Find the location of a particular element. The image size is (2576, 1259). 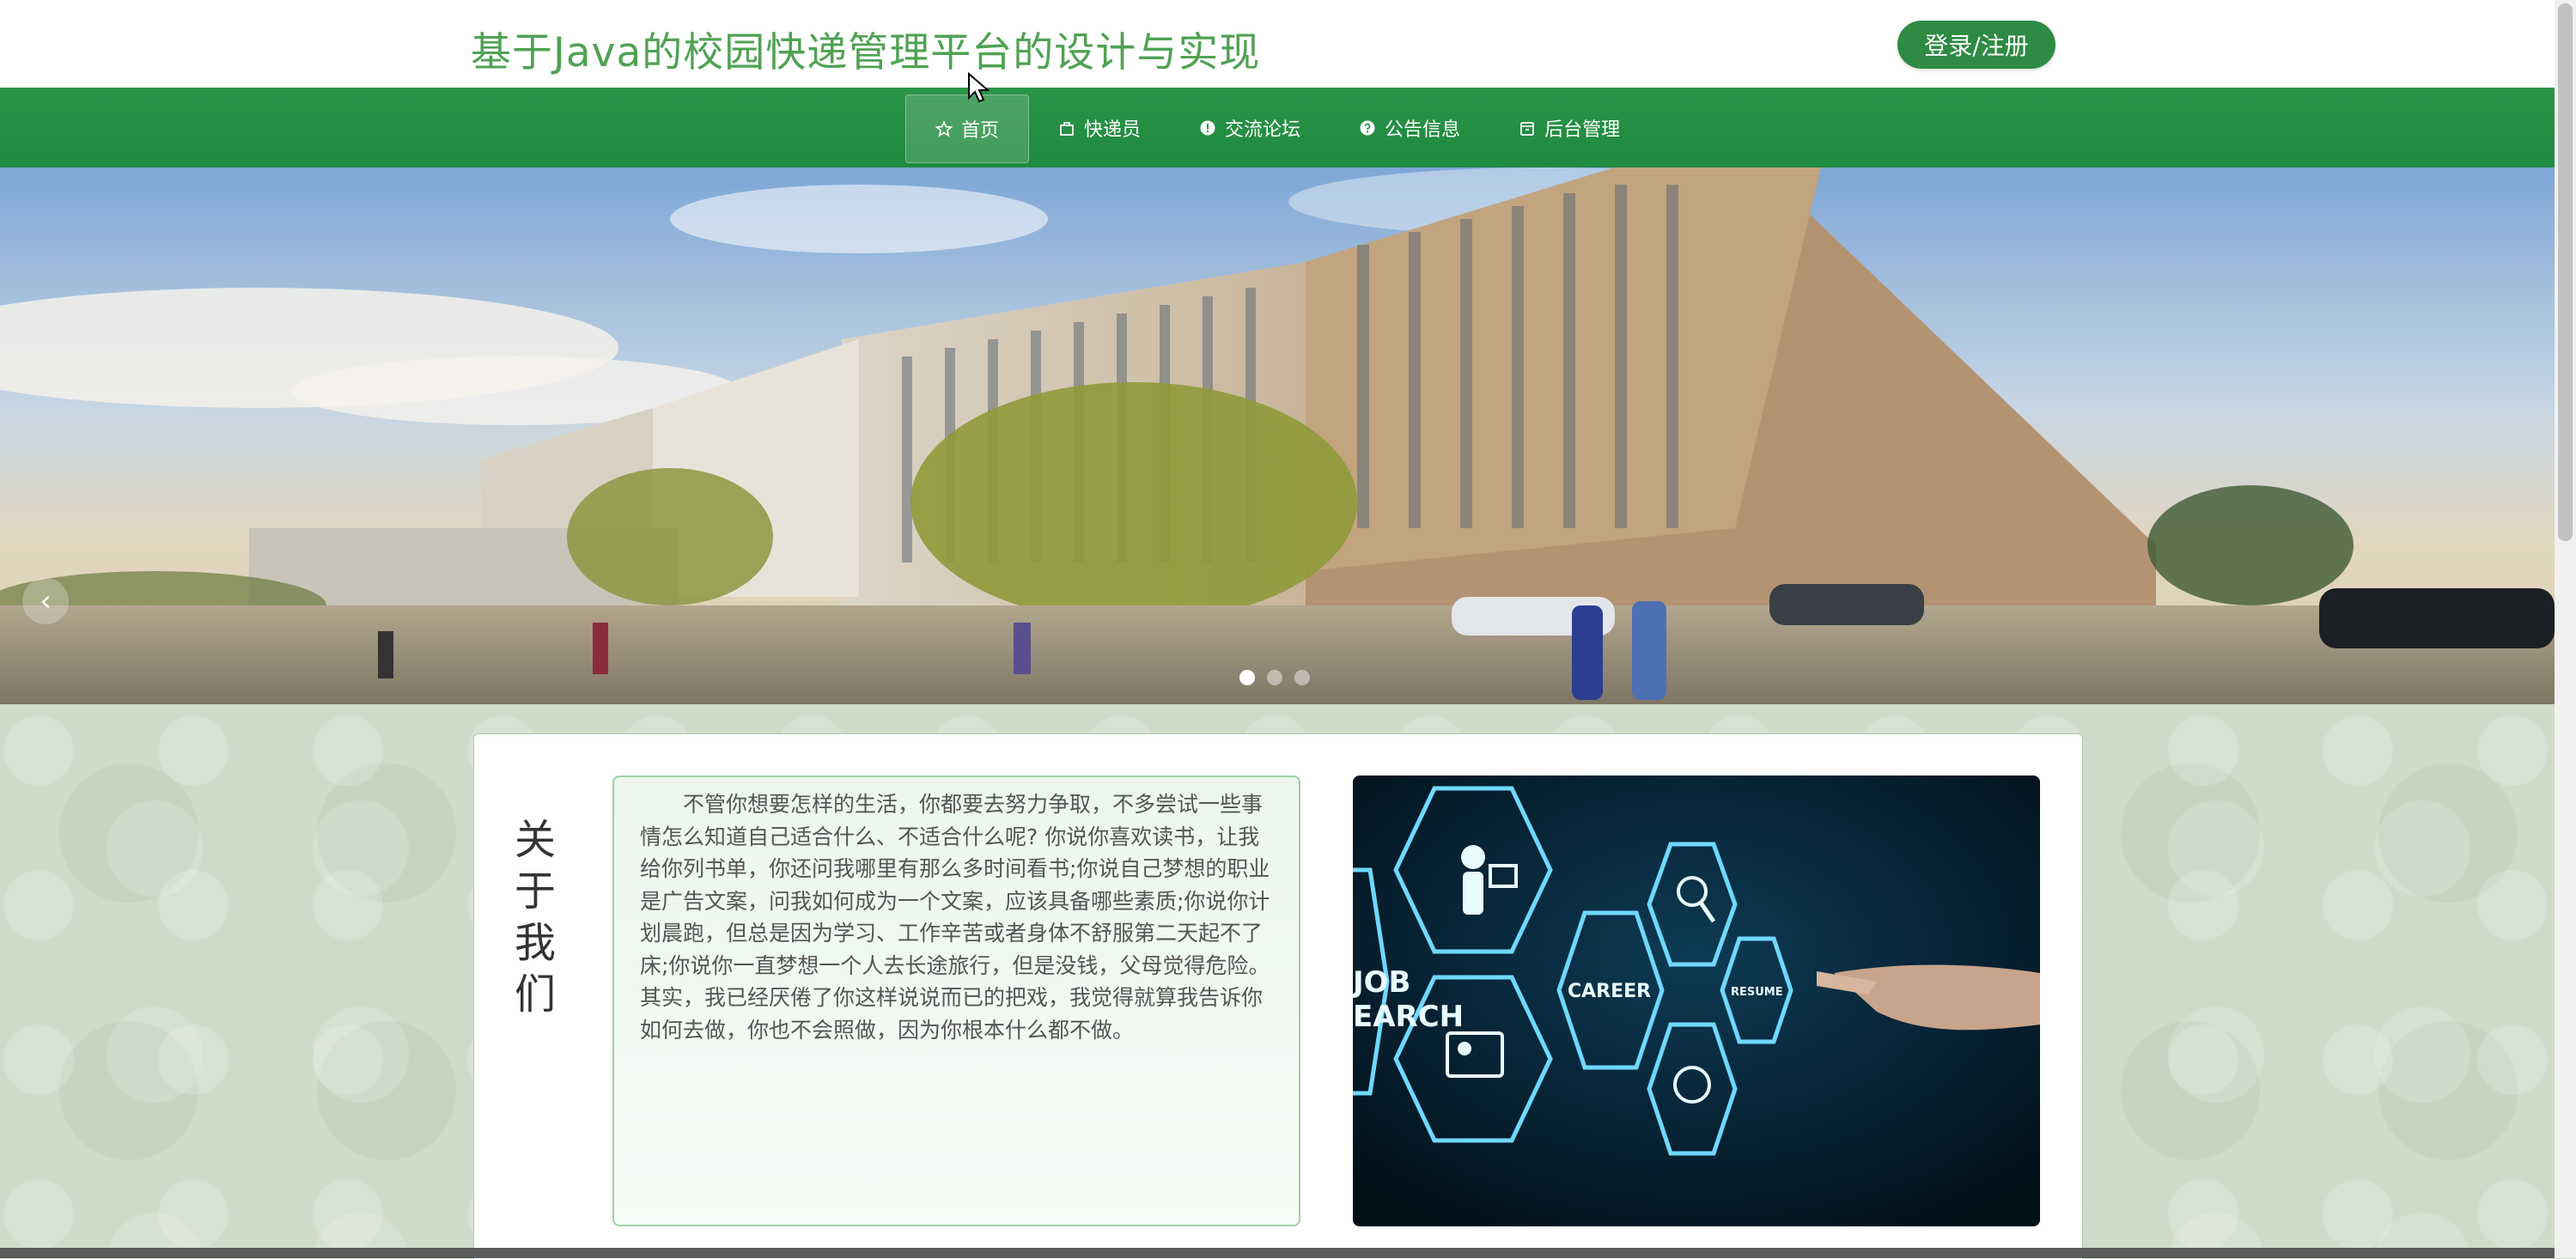

nav-item-forum: 交流论坛 is located at coordinates (1250, 127).